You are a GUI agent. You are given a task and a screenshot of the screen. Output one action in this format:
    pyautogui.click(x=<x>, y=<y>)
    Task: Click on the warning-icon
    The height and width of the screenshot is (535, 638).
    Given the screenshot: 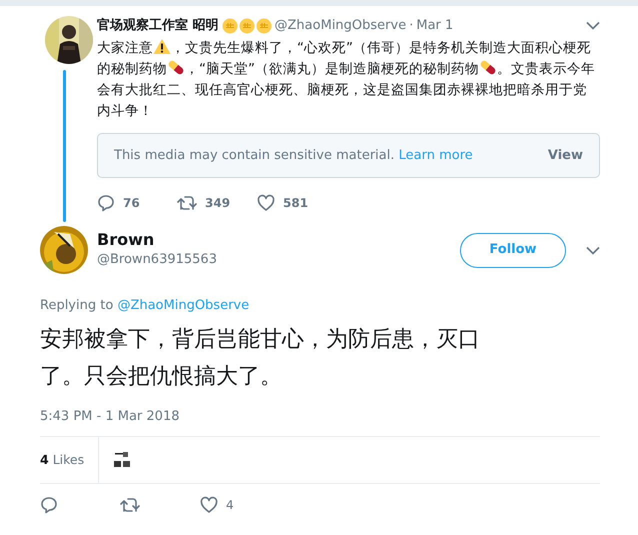 What is the action you would take?
    pyautogui.click(x=162, y=46)
    